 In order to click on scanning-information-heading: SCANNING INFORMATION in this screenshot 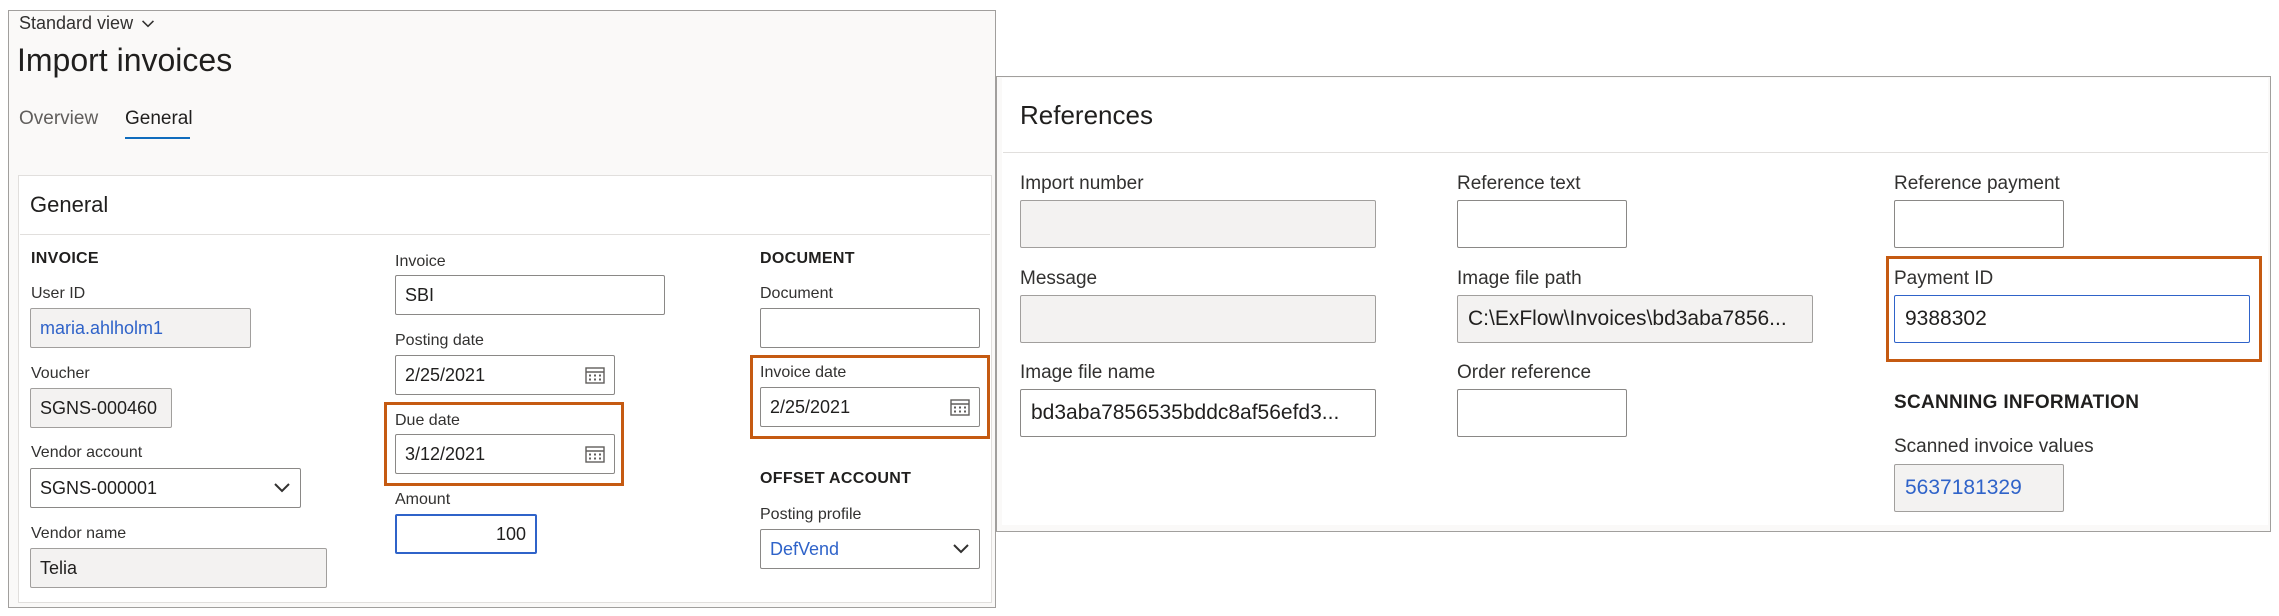, I will do `click(2017, 402)`.